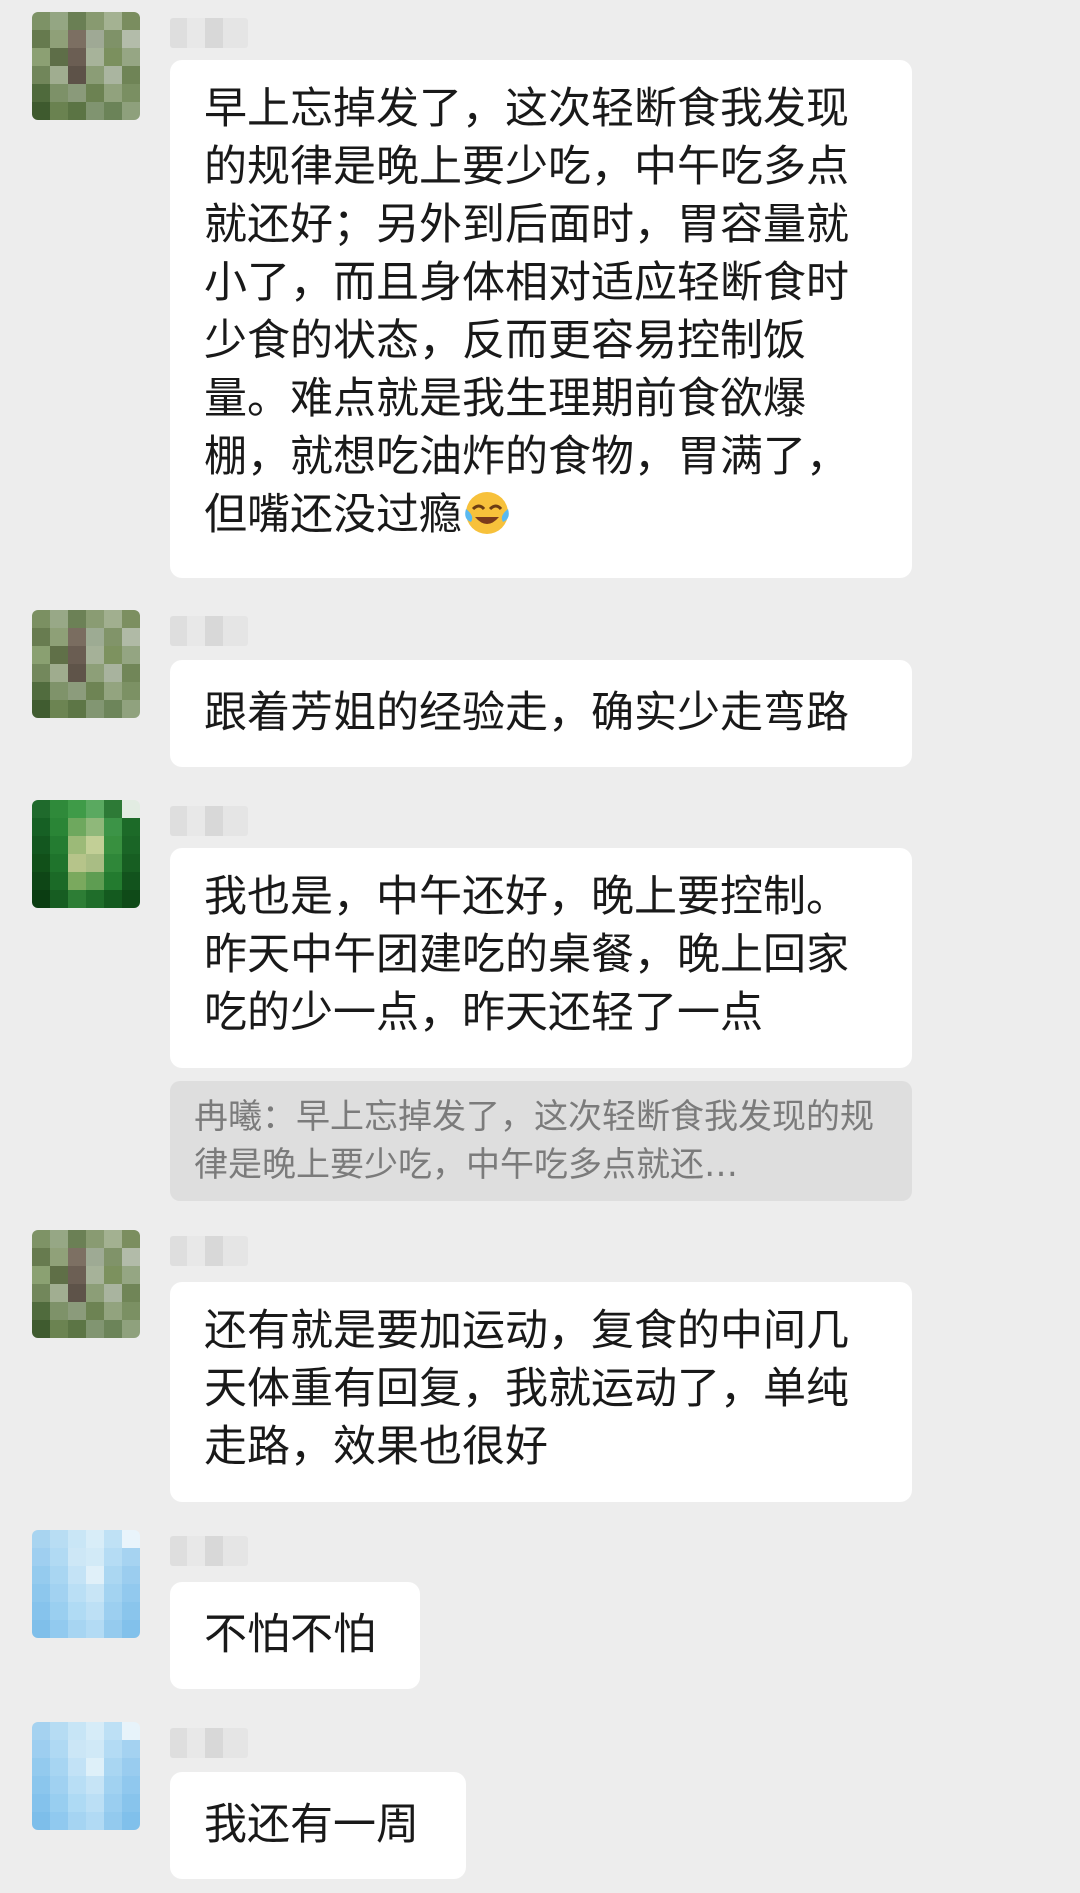 This screenshot has width=1080, height=1893. I want to click on crying-laughing-emoji-icon, so click(487, 512).